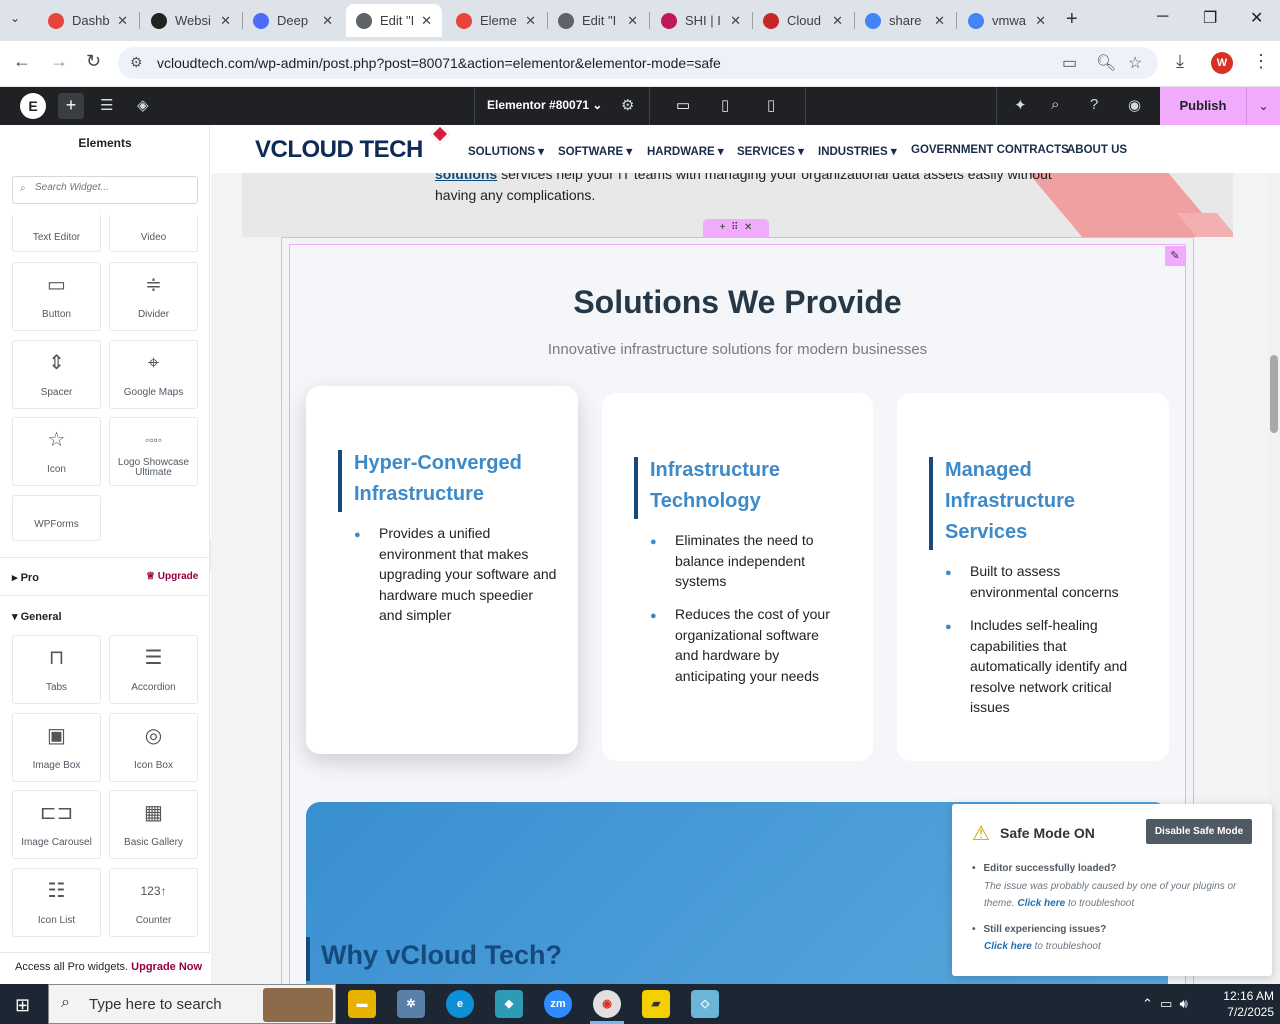 The width and height of the screenshot is (1280, 1024). Describe the element at coordinates (1222, 63) in the screenshot. I see `profile-avatar: W` at that location.